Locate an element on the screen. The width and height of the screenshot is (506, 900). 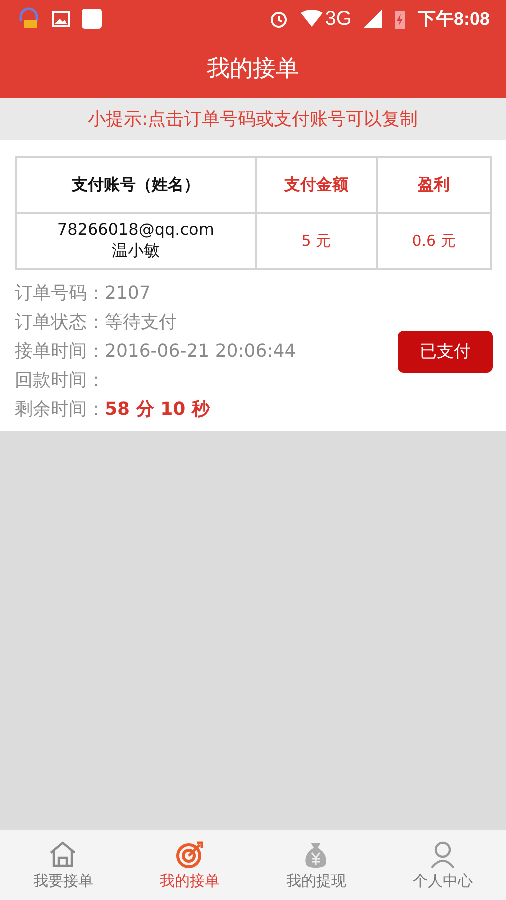
detail-label: 订单状态： is located at coordinates (60, 322).